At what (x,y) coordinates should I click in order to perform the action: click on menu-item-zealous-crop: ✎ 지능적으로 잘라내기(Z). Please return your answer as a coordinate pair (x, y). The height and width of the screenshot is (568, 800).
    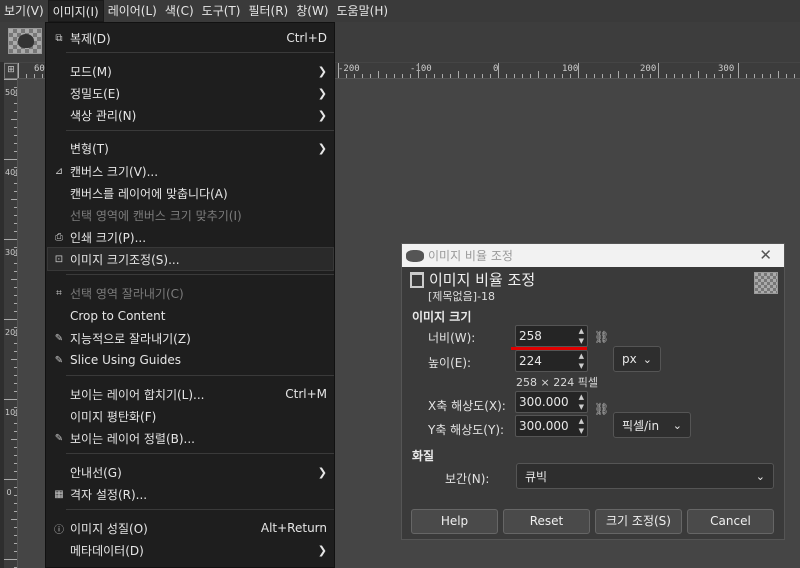
    Looking at the image, I should click on (190, 338).